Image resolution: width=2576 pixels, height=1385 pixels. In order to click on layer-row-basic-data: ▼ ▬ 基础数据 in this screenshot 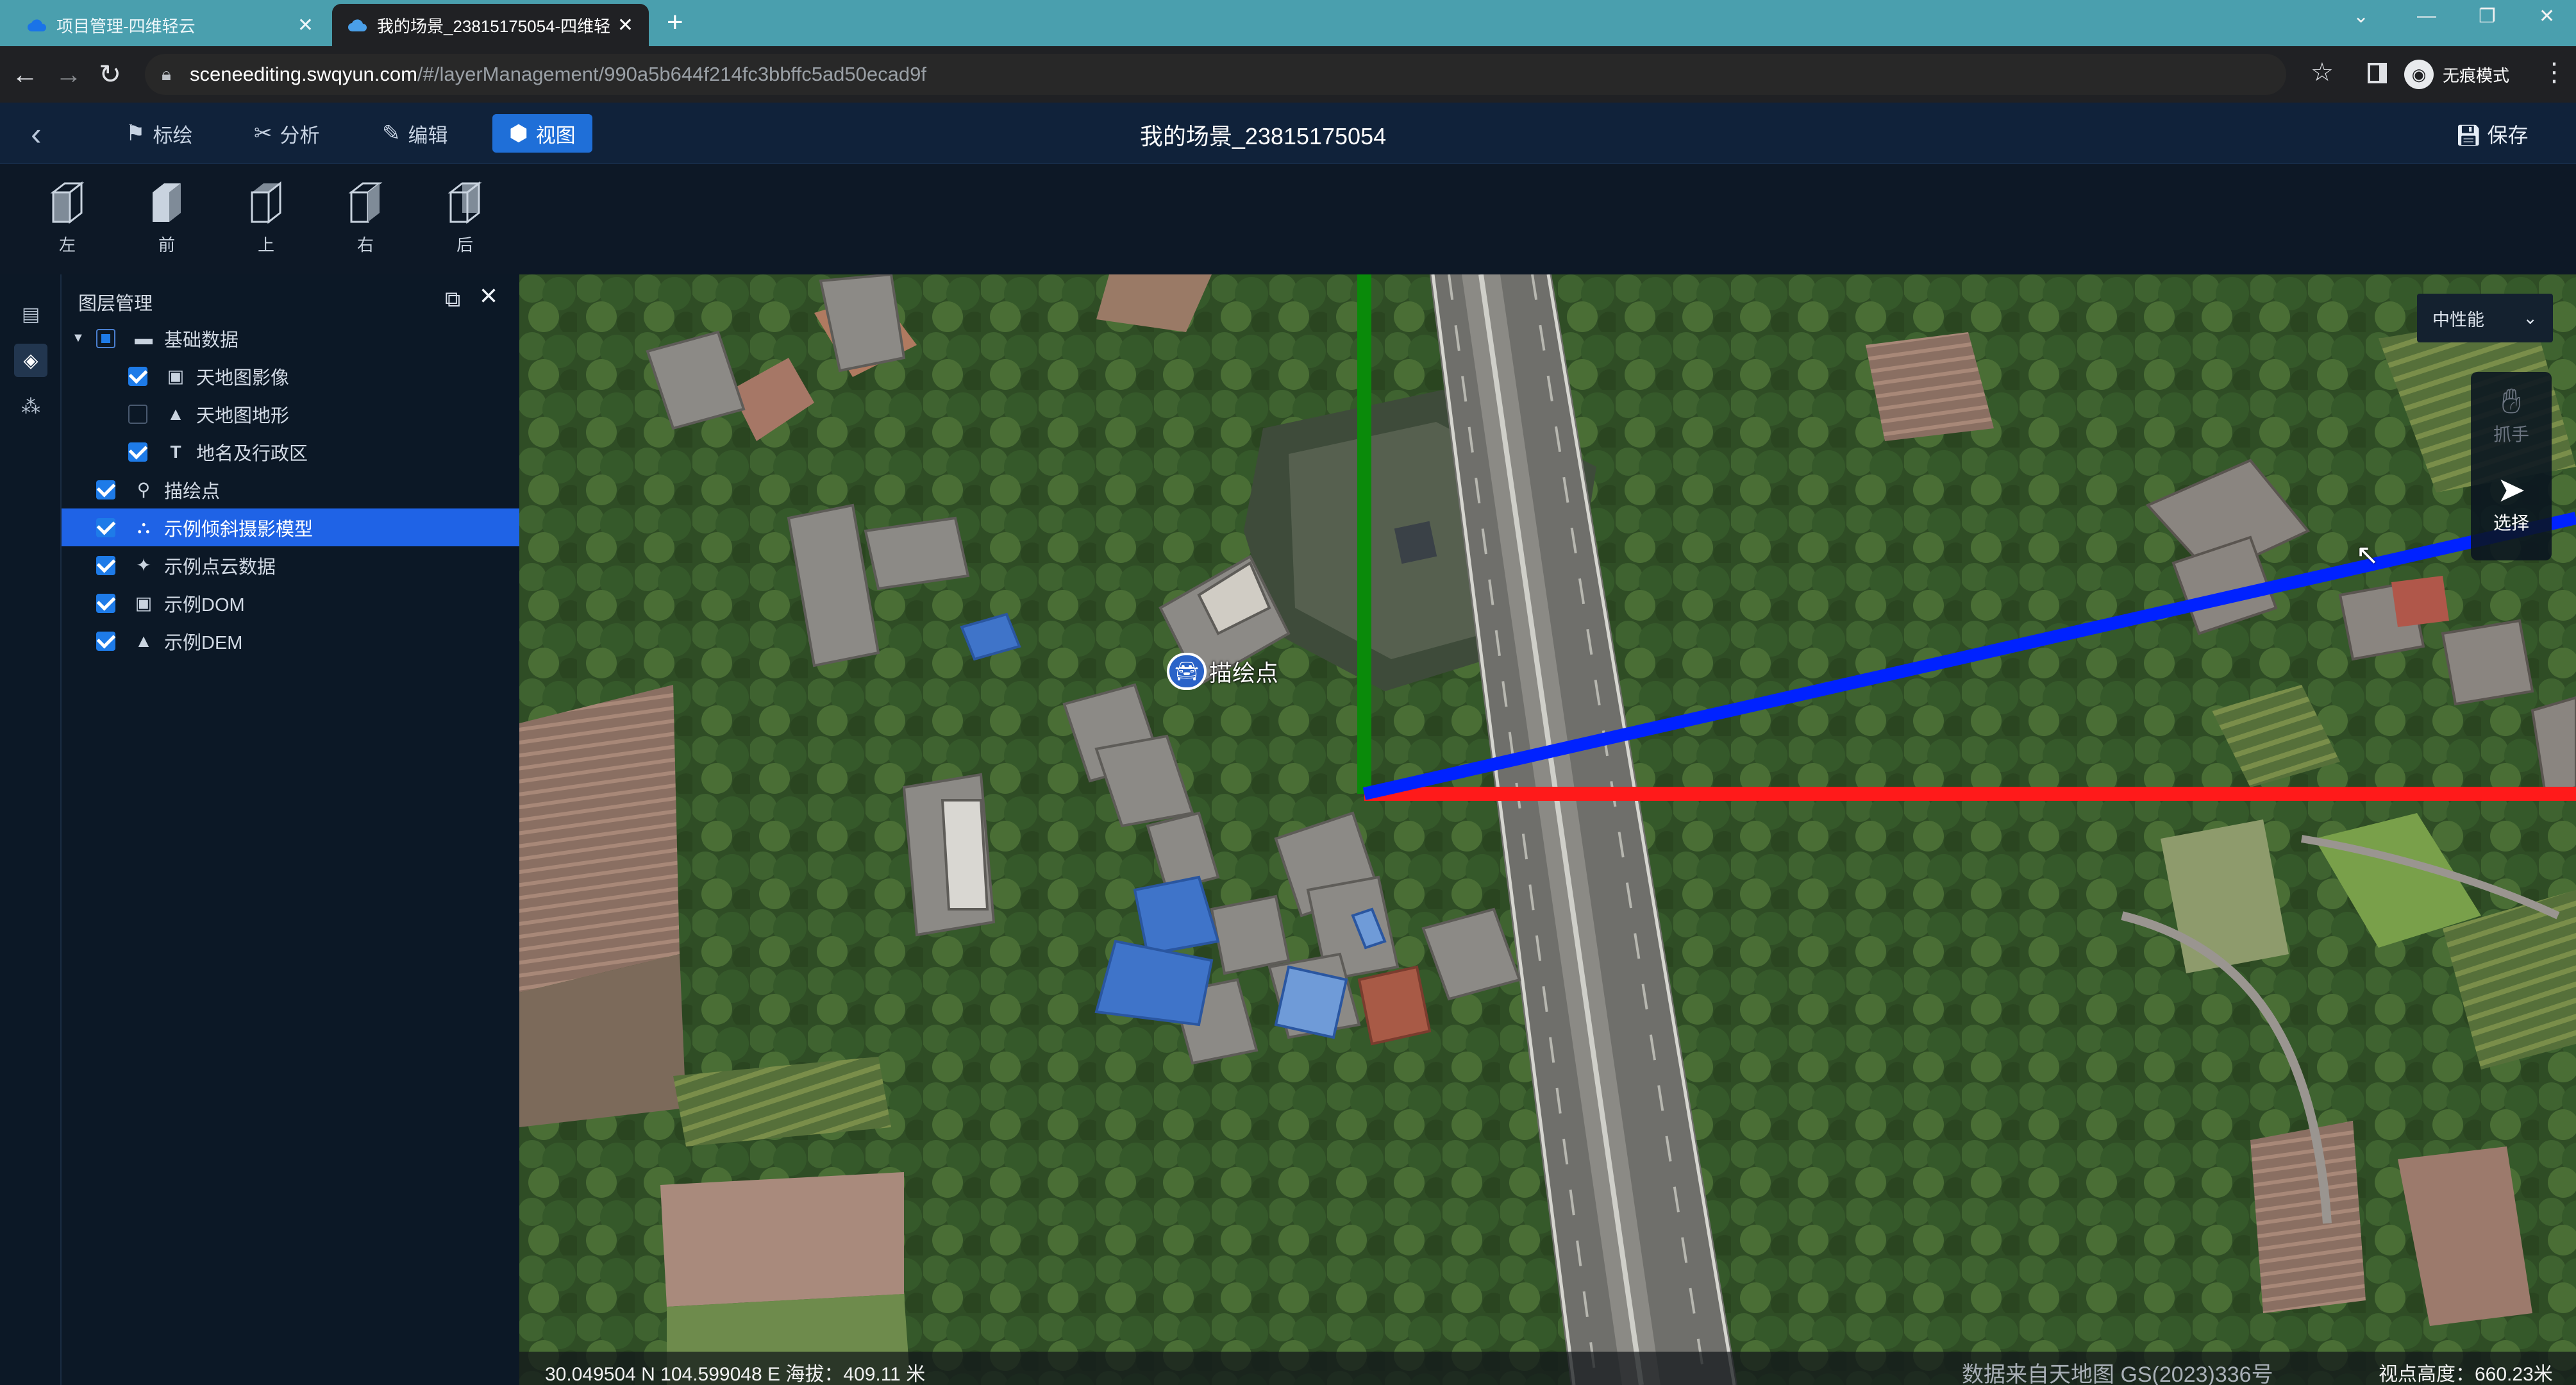, I will do `click(290, 338)`.